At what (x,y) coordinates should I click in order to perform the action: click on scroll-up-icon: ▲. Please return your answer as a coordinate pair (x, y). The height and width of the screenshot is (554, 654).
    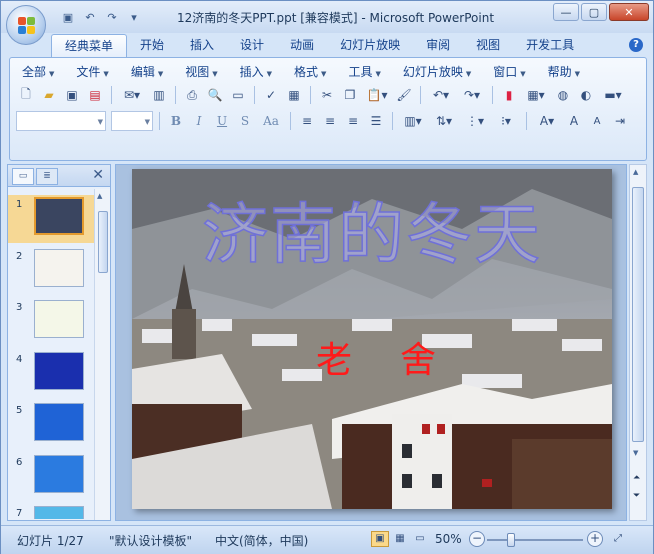
    Looking at the image, I should click on (635, 172).